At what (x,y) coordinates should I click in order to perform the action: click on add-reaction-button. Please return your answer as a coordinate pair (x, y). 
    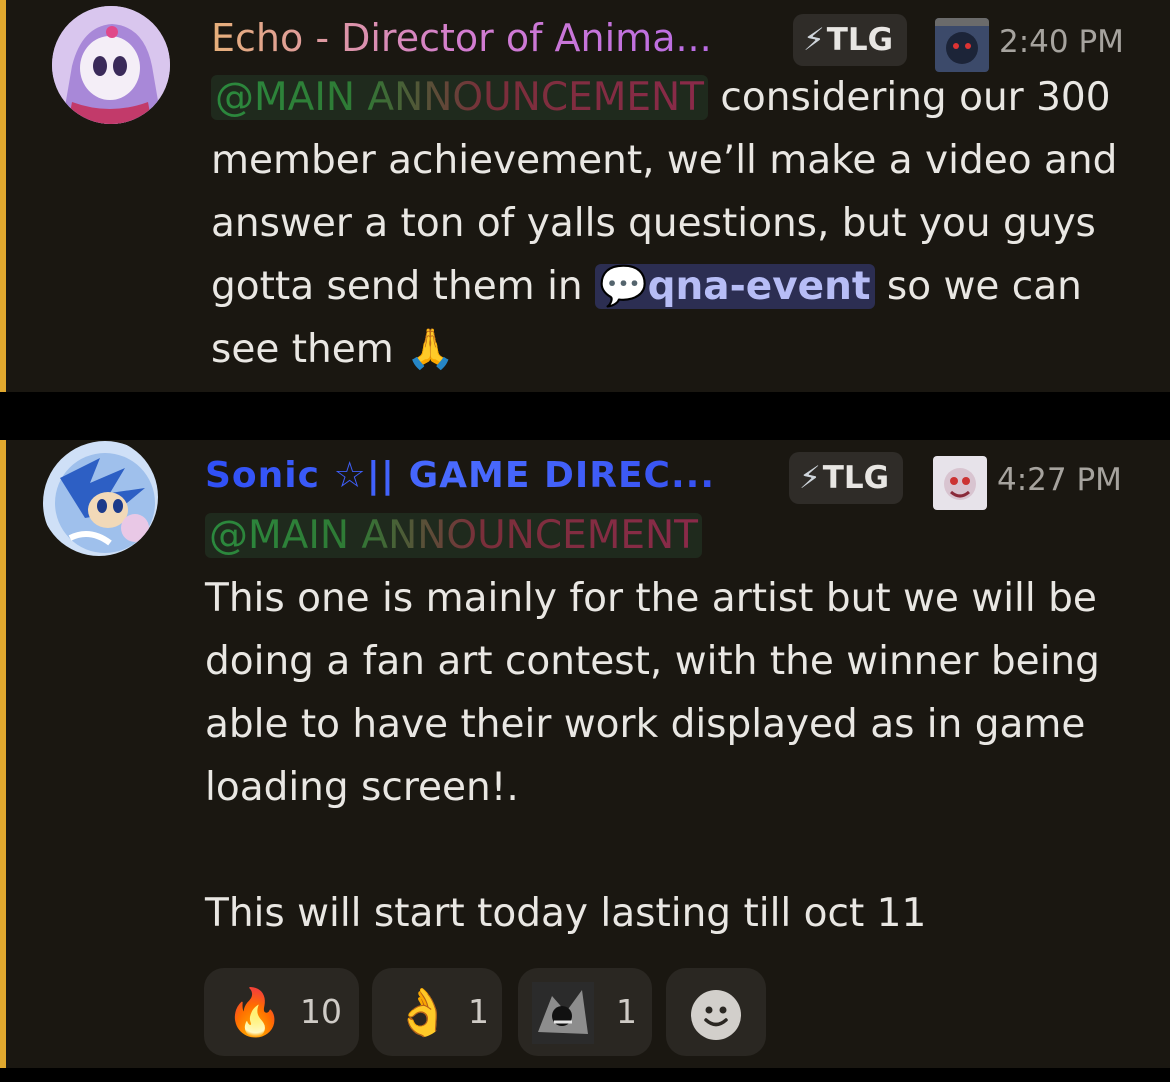
    Looking at the image, I should click on (716, 1012).